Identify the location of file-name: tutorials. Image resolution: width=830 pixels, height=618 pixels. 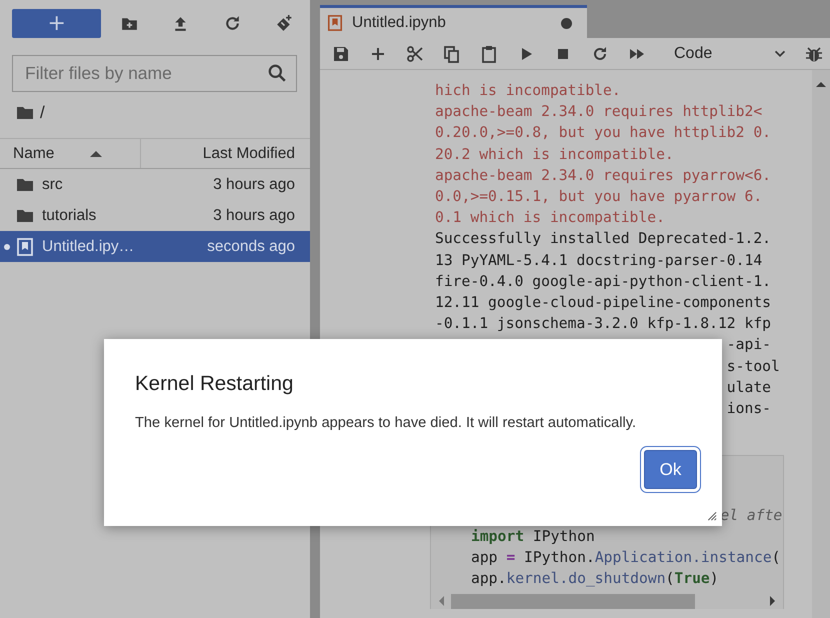
(70, 215).